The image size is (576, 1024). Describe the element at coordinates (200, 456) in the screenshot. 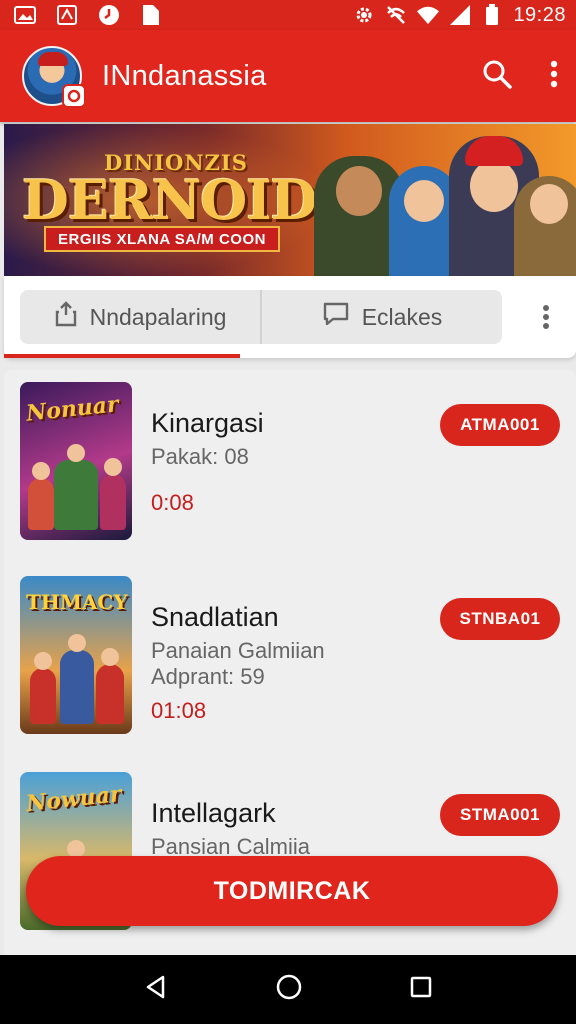

I see `item-subtitle: Pakak: 08` at that location.